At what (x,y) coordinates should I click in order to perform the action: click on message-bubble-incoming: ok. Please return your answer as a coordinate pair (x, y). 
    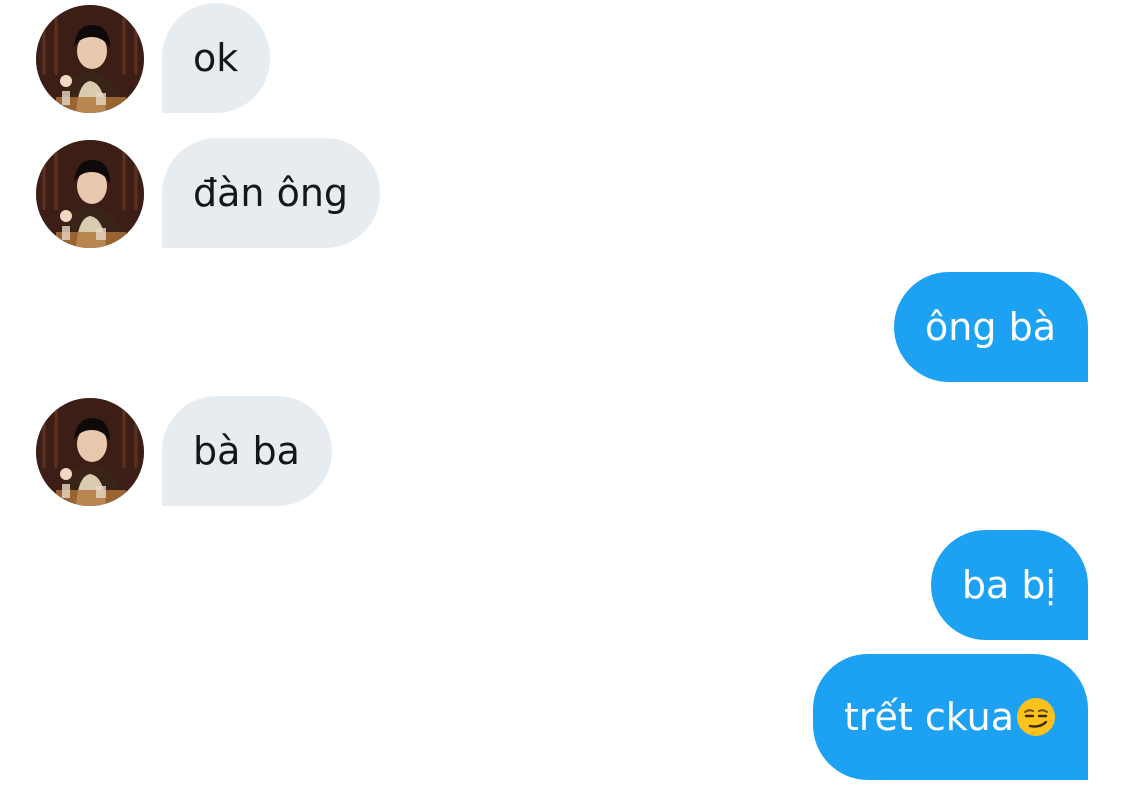
    Looking at the image, I should click on (216, 58).